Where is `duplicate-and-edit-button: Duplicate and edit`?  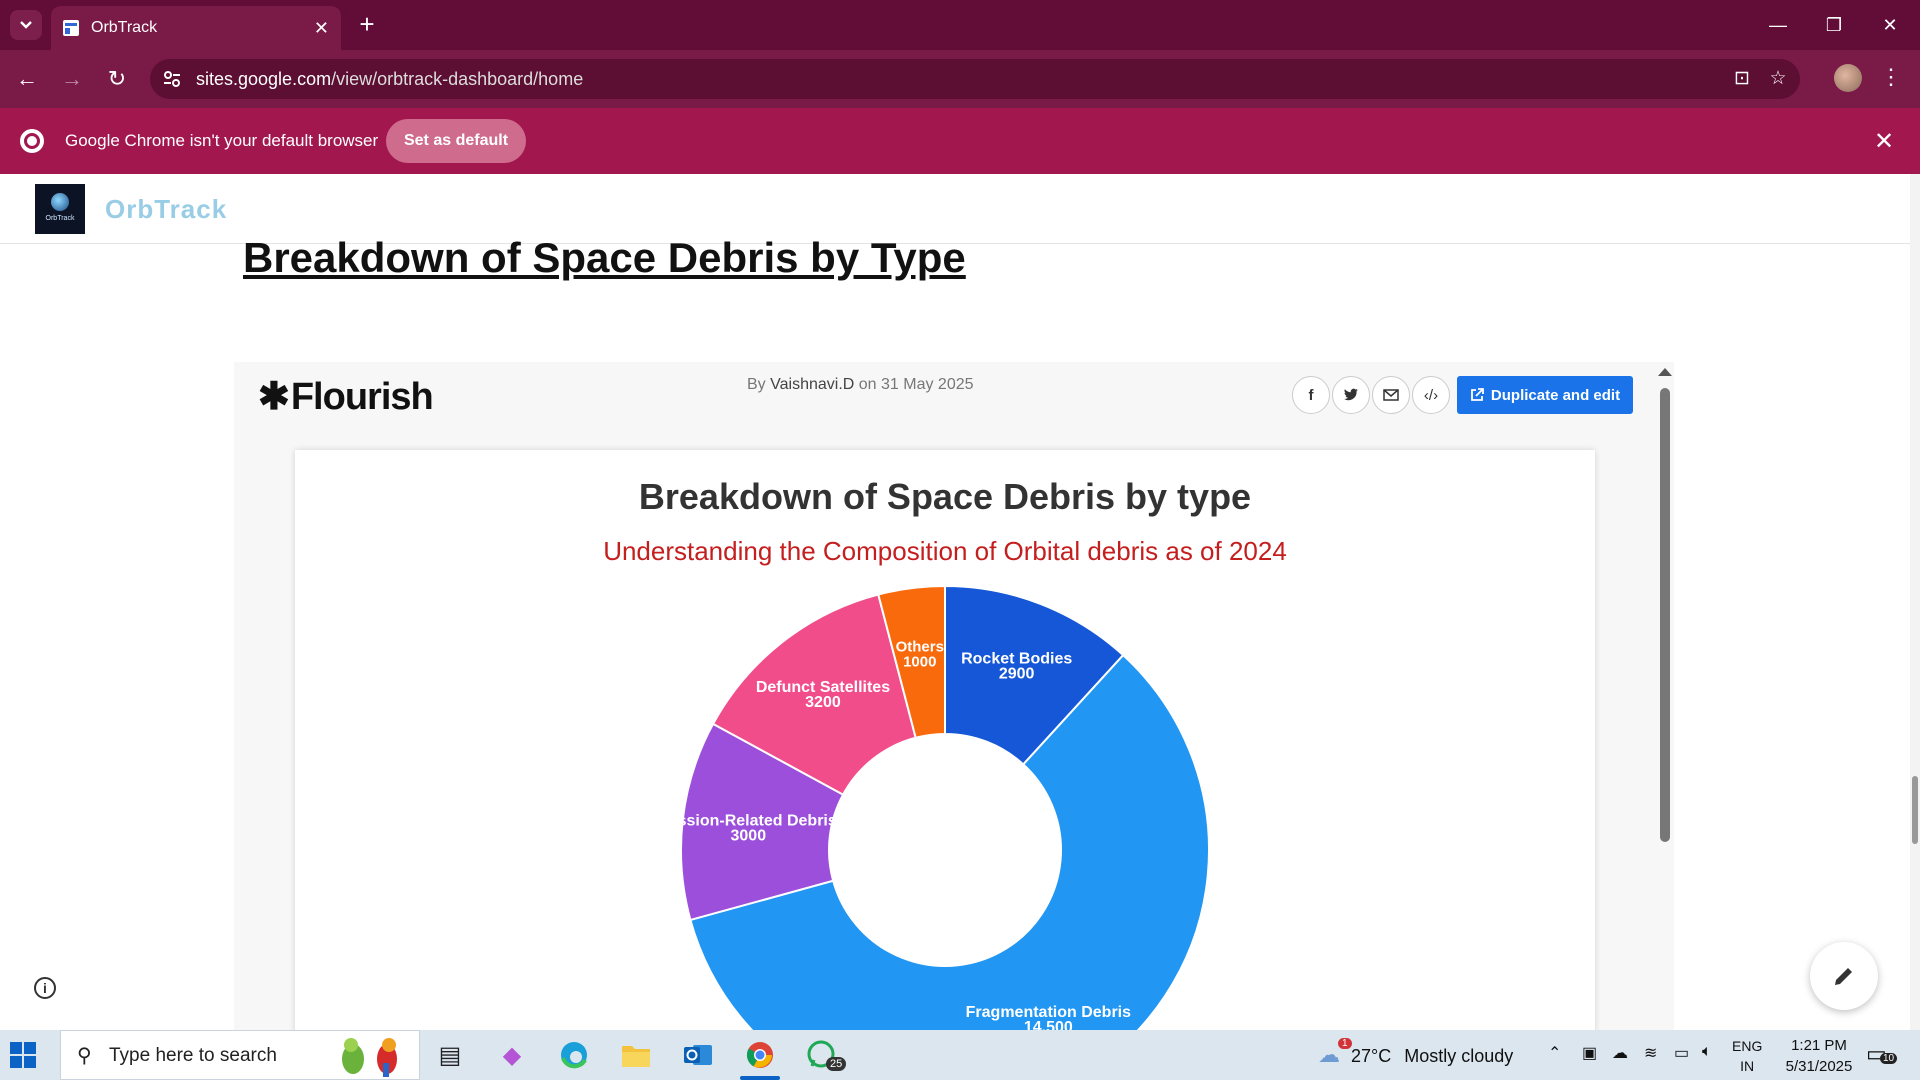 duplicate-and-edit-button: Duplicate and edit is located at coordinates (1545, 395).